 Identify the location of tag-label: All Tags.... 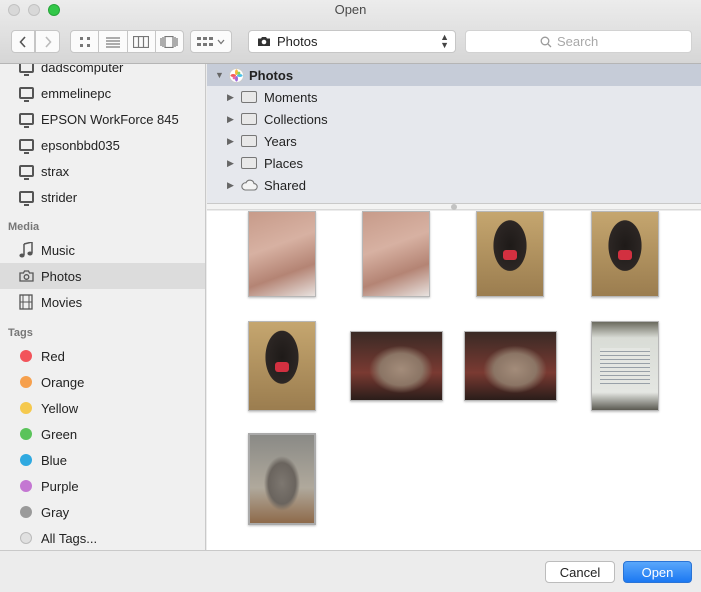
(69, 538).